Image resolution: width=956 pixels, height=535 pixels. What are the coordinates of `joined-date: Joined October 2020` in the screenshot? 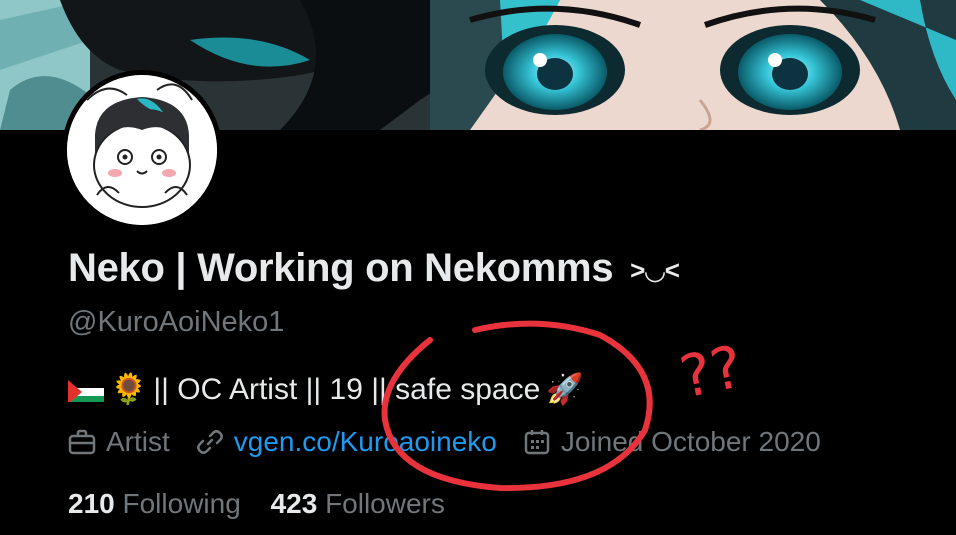 It's located at (690, 441).